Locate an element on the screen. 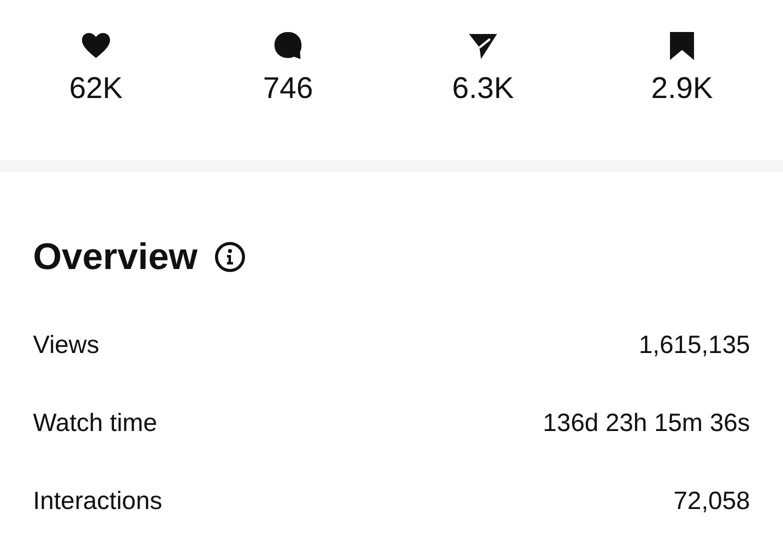 This screenshot has height=536, width=783. stat-count: 62K is located at coordinates (96, 89).